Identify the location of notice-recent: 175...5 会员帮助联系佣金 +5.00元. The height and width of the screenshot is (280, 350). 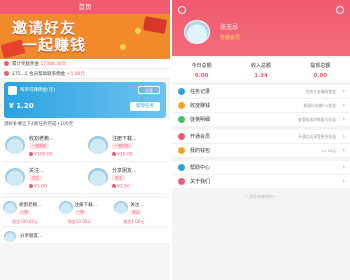
(85, 74).